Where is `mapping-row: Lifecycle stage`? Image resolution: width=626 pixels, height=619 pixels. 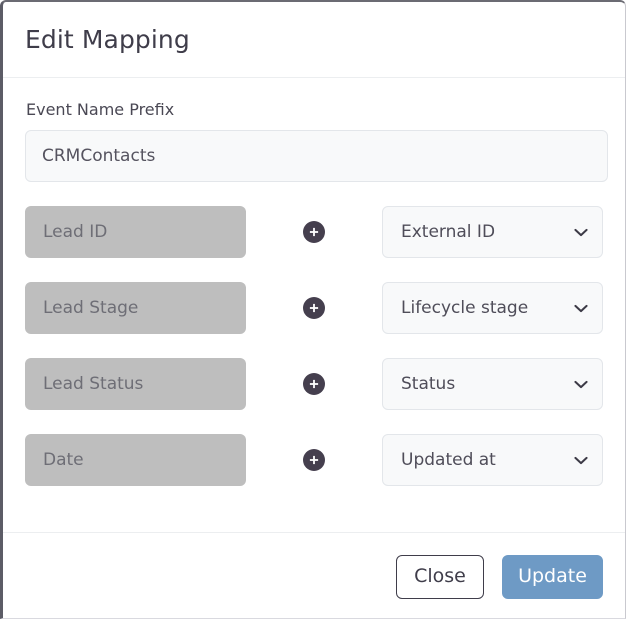 mapping-row: Lifecycle stage is located at coordinates (314, 308).